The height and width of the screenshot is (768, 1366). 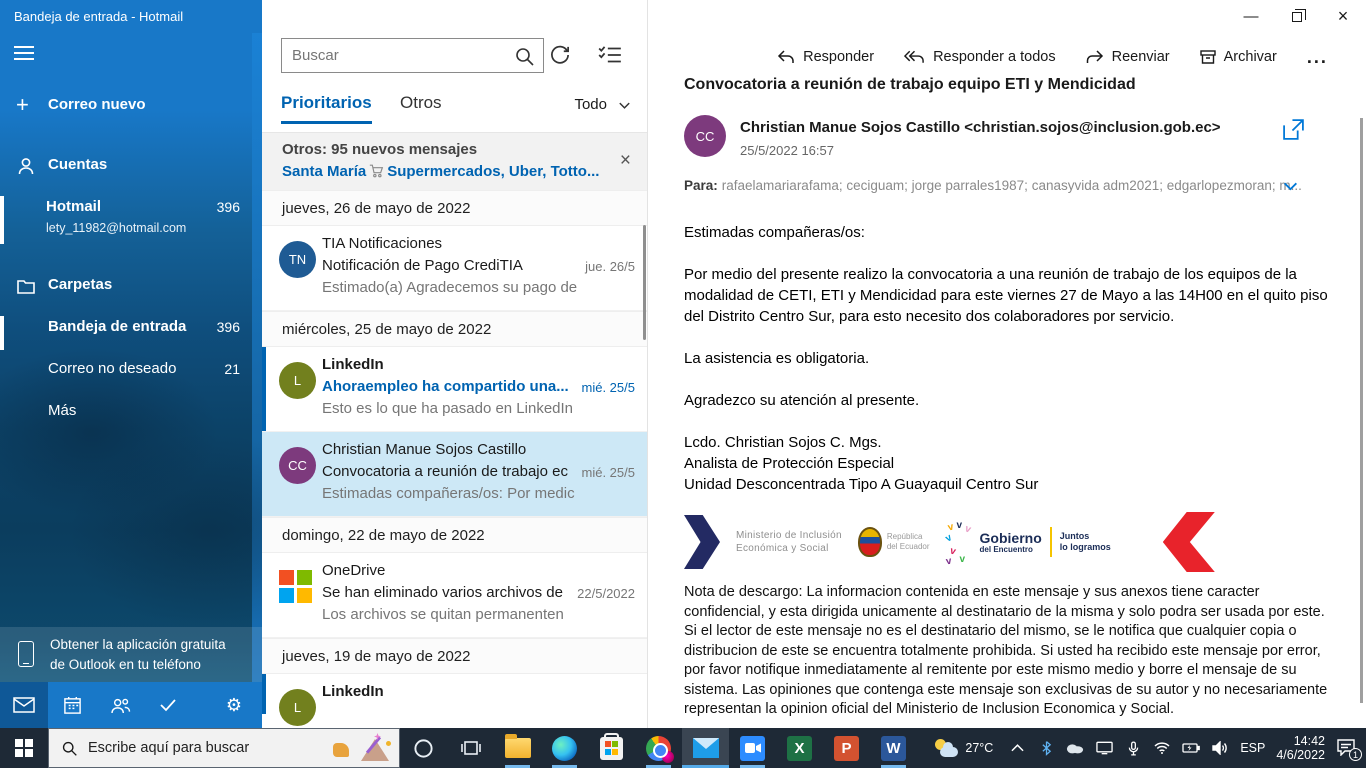 I want to click on date: 4/6/2022, so click(x=1300, y=755).